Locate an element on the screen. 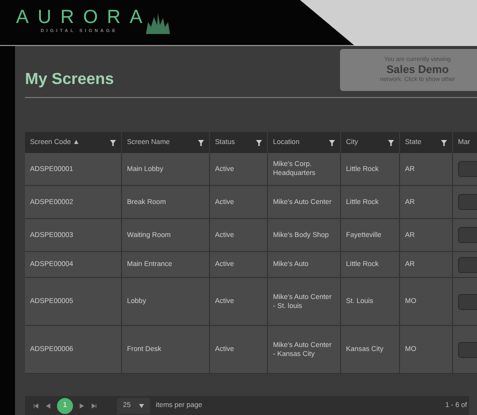 This screenshot has height=415, width=477. last-page-icon is located at coordinates (94, 405).